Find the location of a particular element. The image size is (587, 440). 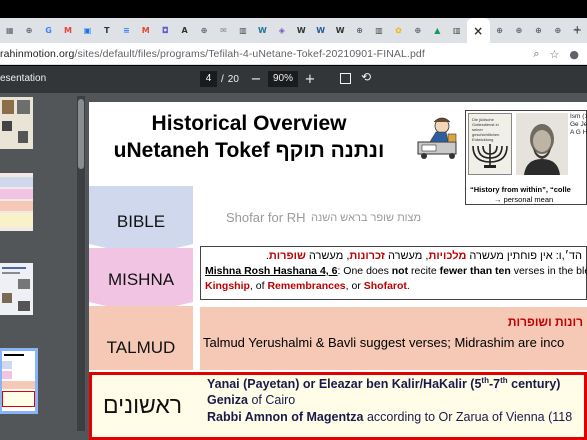

grid-icon: ▦ is located at coordinates (9, 30).